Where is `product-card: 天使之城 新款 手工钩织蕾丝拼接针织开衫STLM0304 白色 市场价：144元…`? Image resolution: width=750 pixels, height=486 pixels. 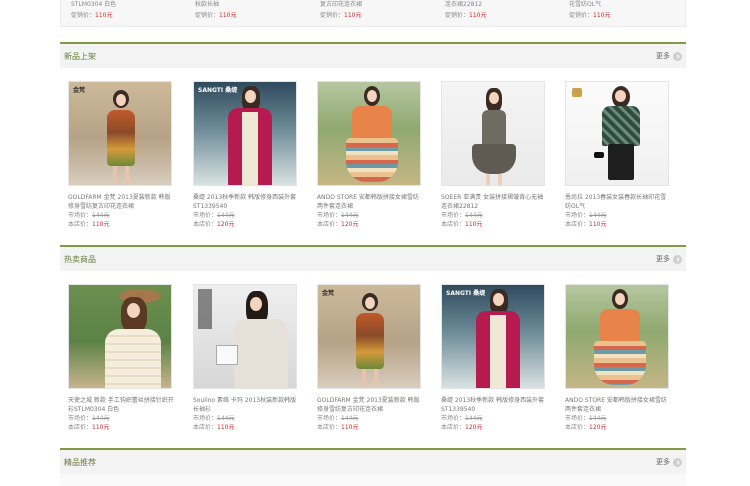 product-card: 天使之城 新款 手工钩织蕾丝拼接针织开衫STLM0304 白色 市场价：144元… is located at coordinates (121, 358).